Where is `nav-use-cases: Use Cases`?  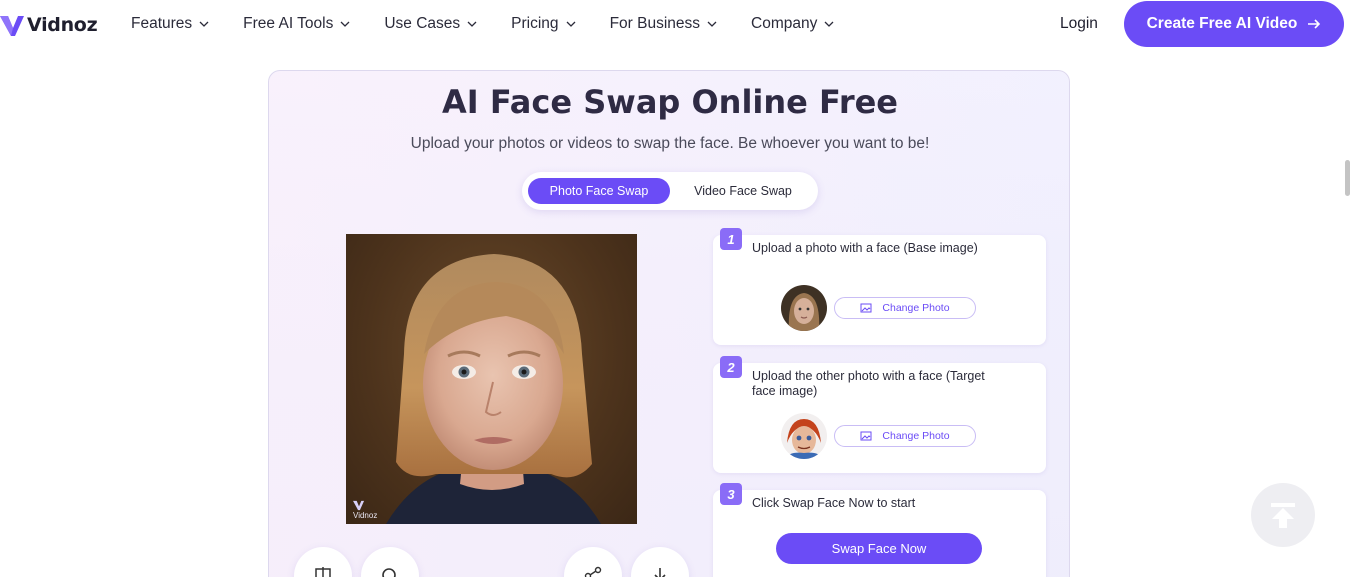
nav-use-cases: Use Cases is located at coordinates (431, 24).